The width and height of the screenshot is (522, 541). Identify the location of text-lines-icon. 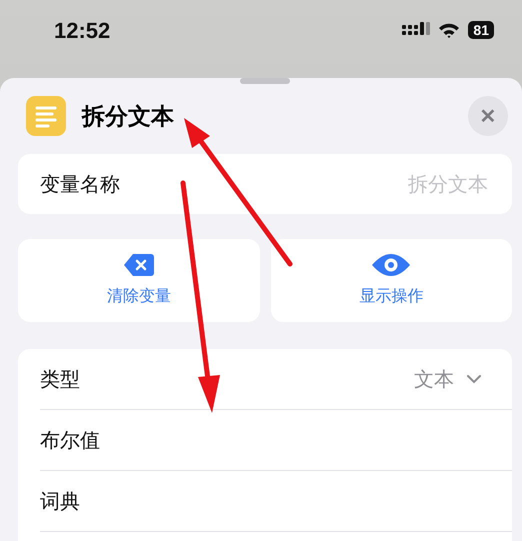
(46, 116).